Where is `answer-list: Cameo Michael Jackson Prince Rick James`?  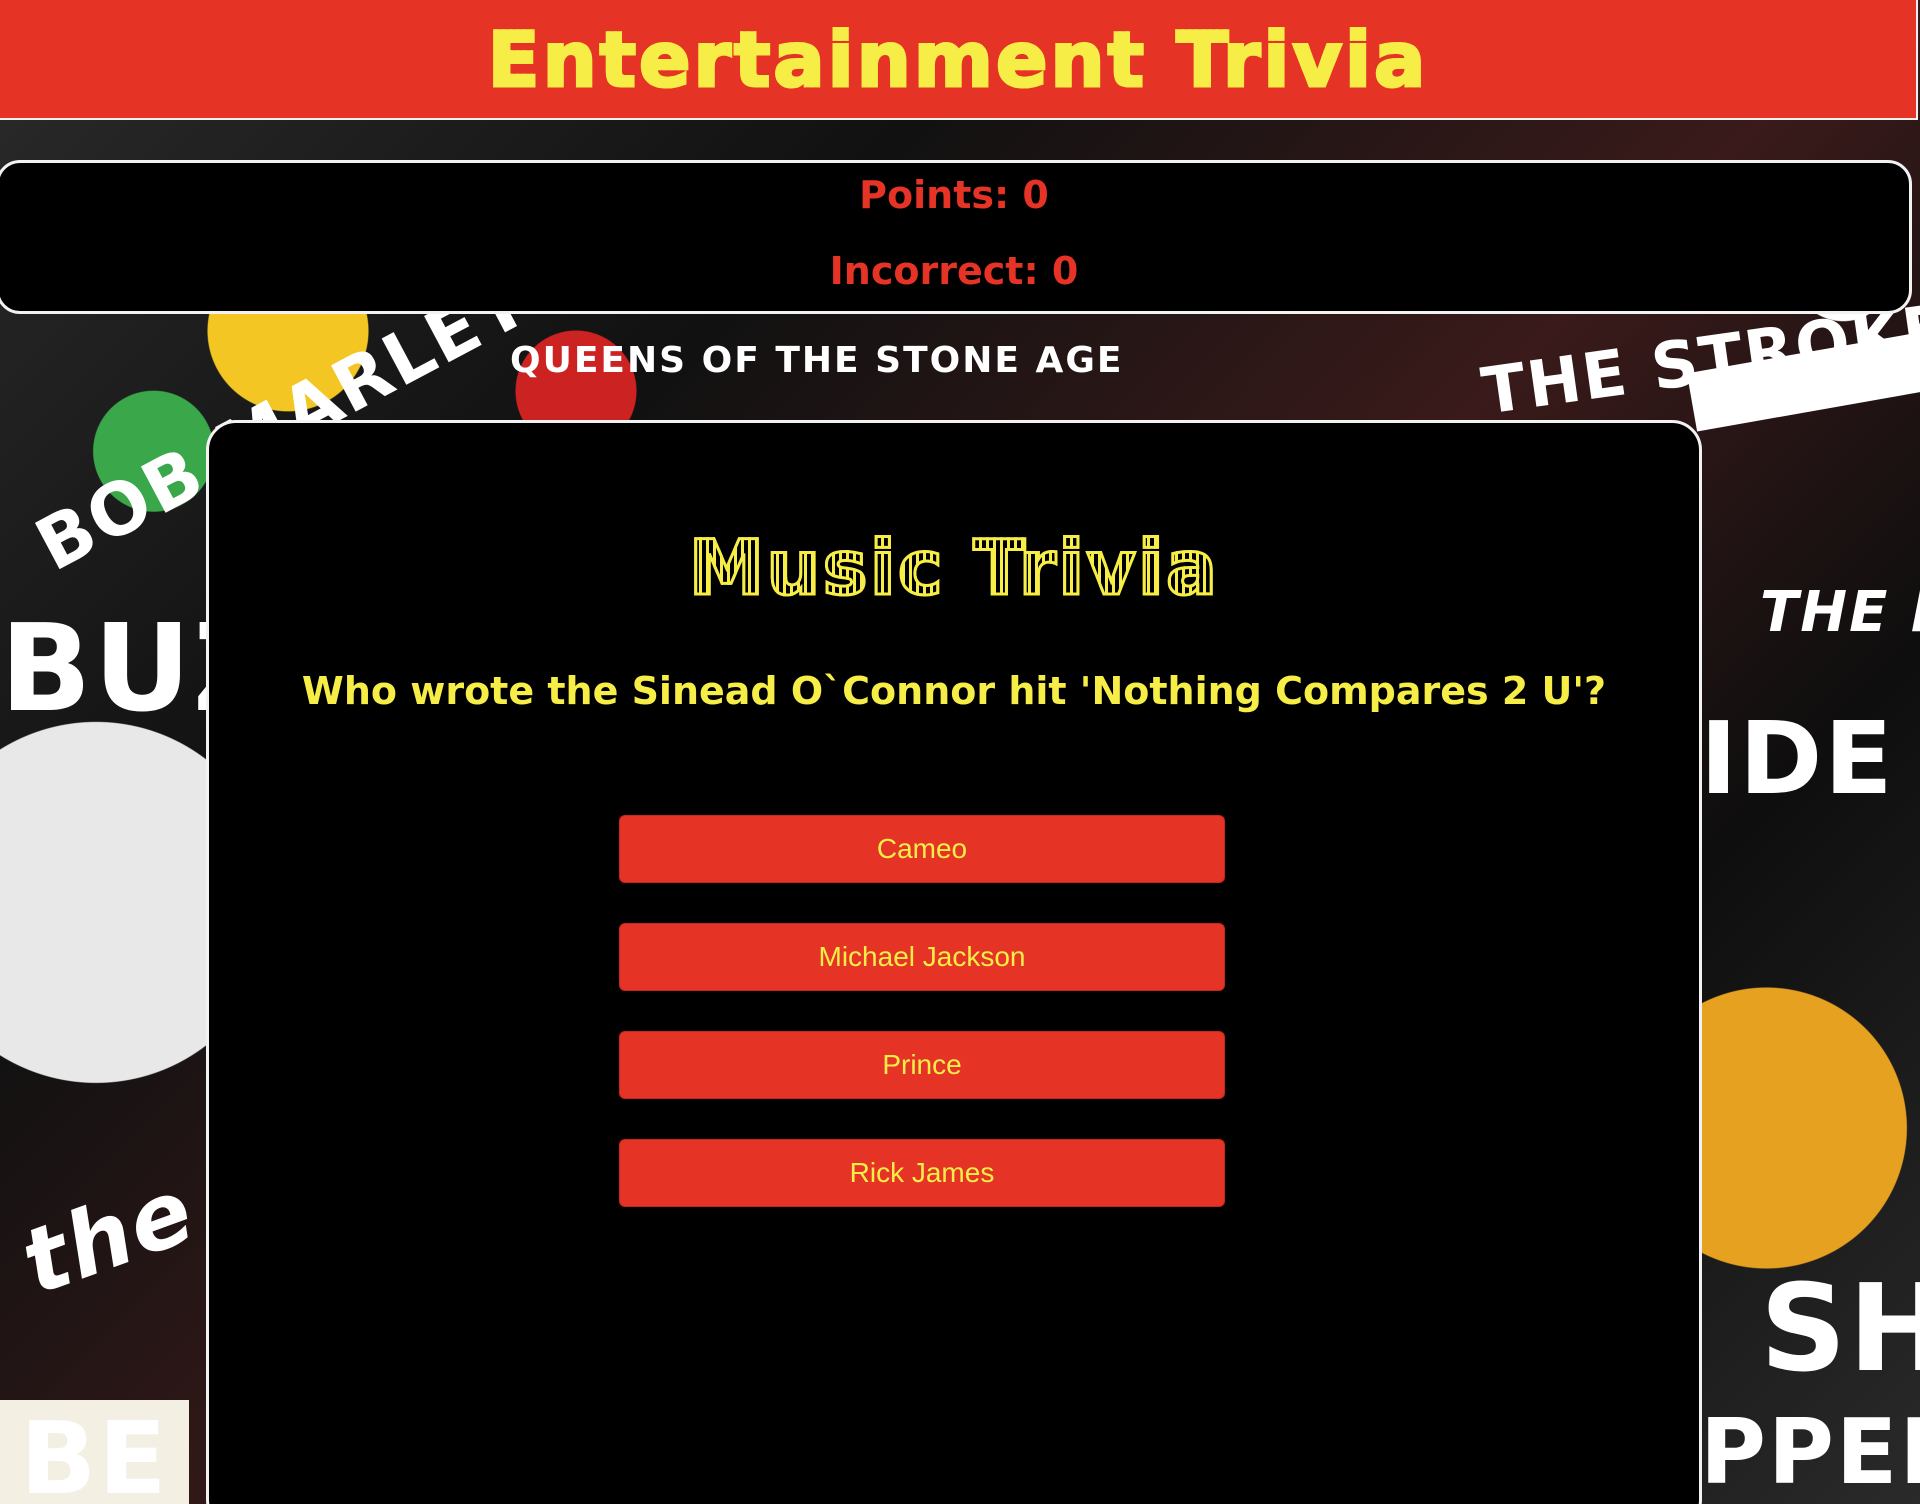
answer-list: Cameo Michael Jackson Prince Rick James is located at coordinates (922, 1031).